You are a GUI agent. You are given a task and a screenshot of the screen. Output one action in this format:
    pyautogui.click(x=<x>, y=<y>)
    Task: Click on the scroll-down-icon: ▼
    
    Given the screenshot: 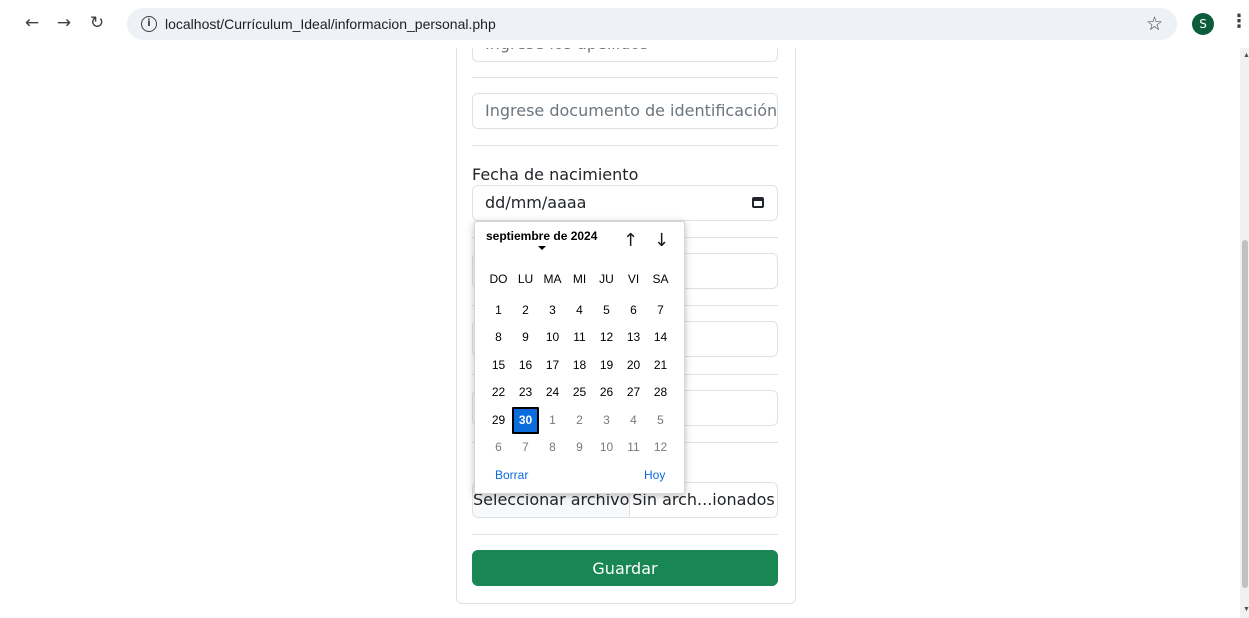 What is the action you would take?
    pyautogui.click(x=1246, y=609)
    